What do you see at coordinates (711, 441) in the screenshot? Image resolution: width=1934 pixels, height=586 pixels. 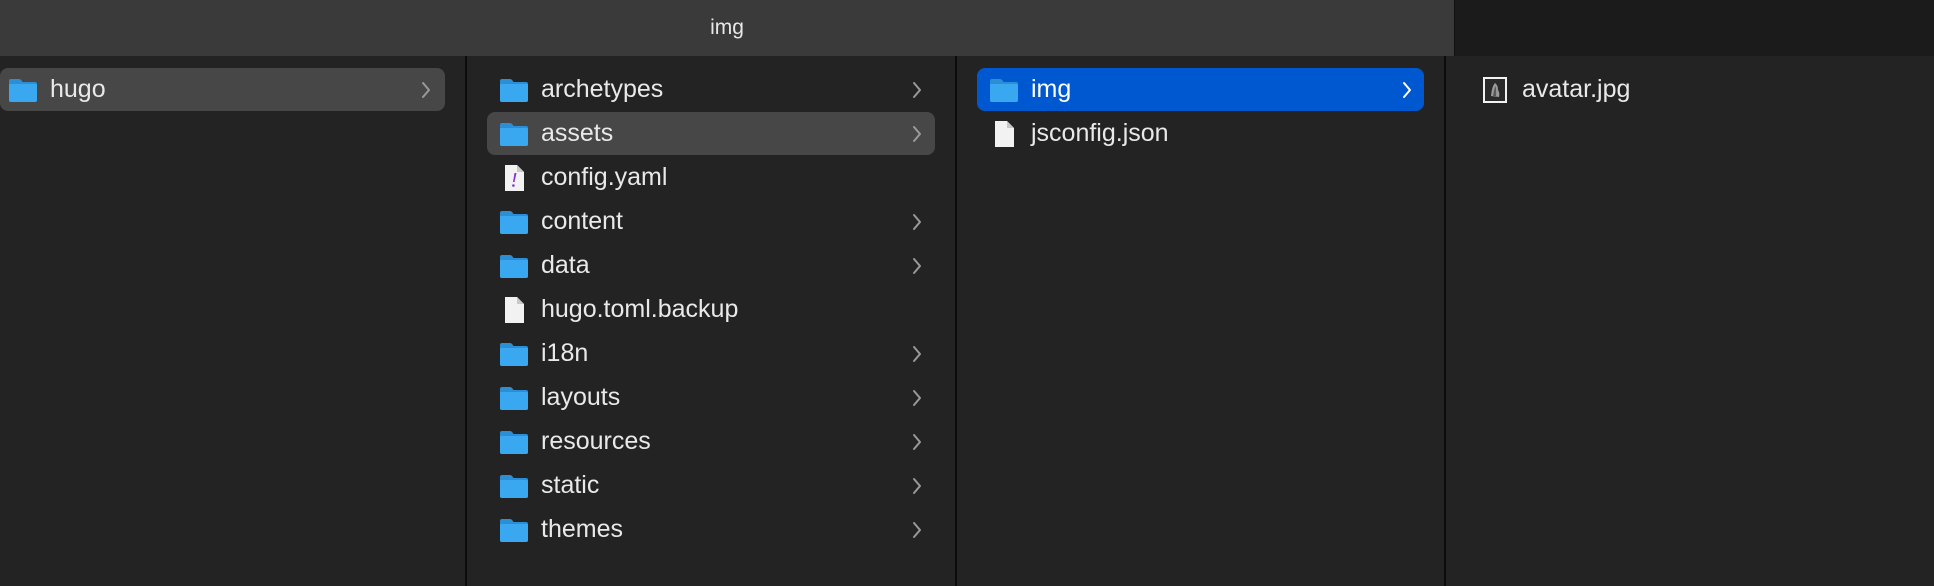 I see `folder-row-resources: resources` at bounding box center [711, 441].